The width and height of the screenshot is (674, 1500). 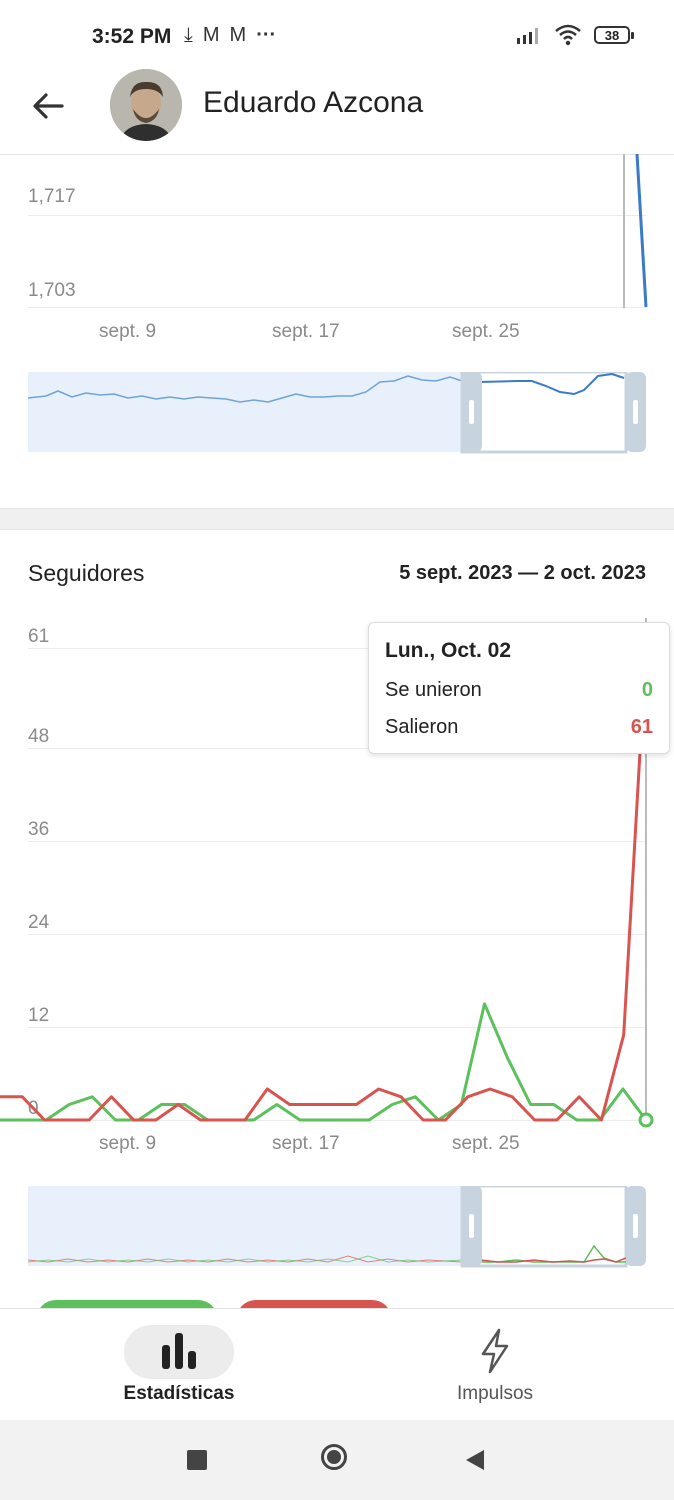 What do you see at coordinates (334, 1457) in the screenshot?
I see `home-button` at bounding box center [334, 1457].